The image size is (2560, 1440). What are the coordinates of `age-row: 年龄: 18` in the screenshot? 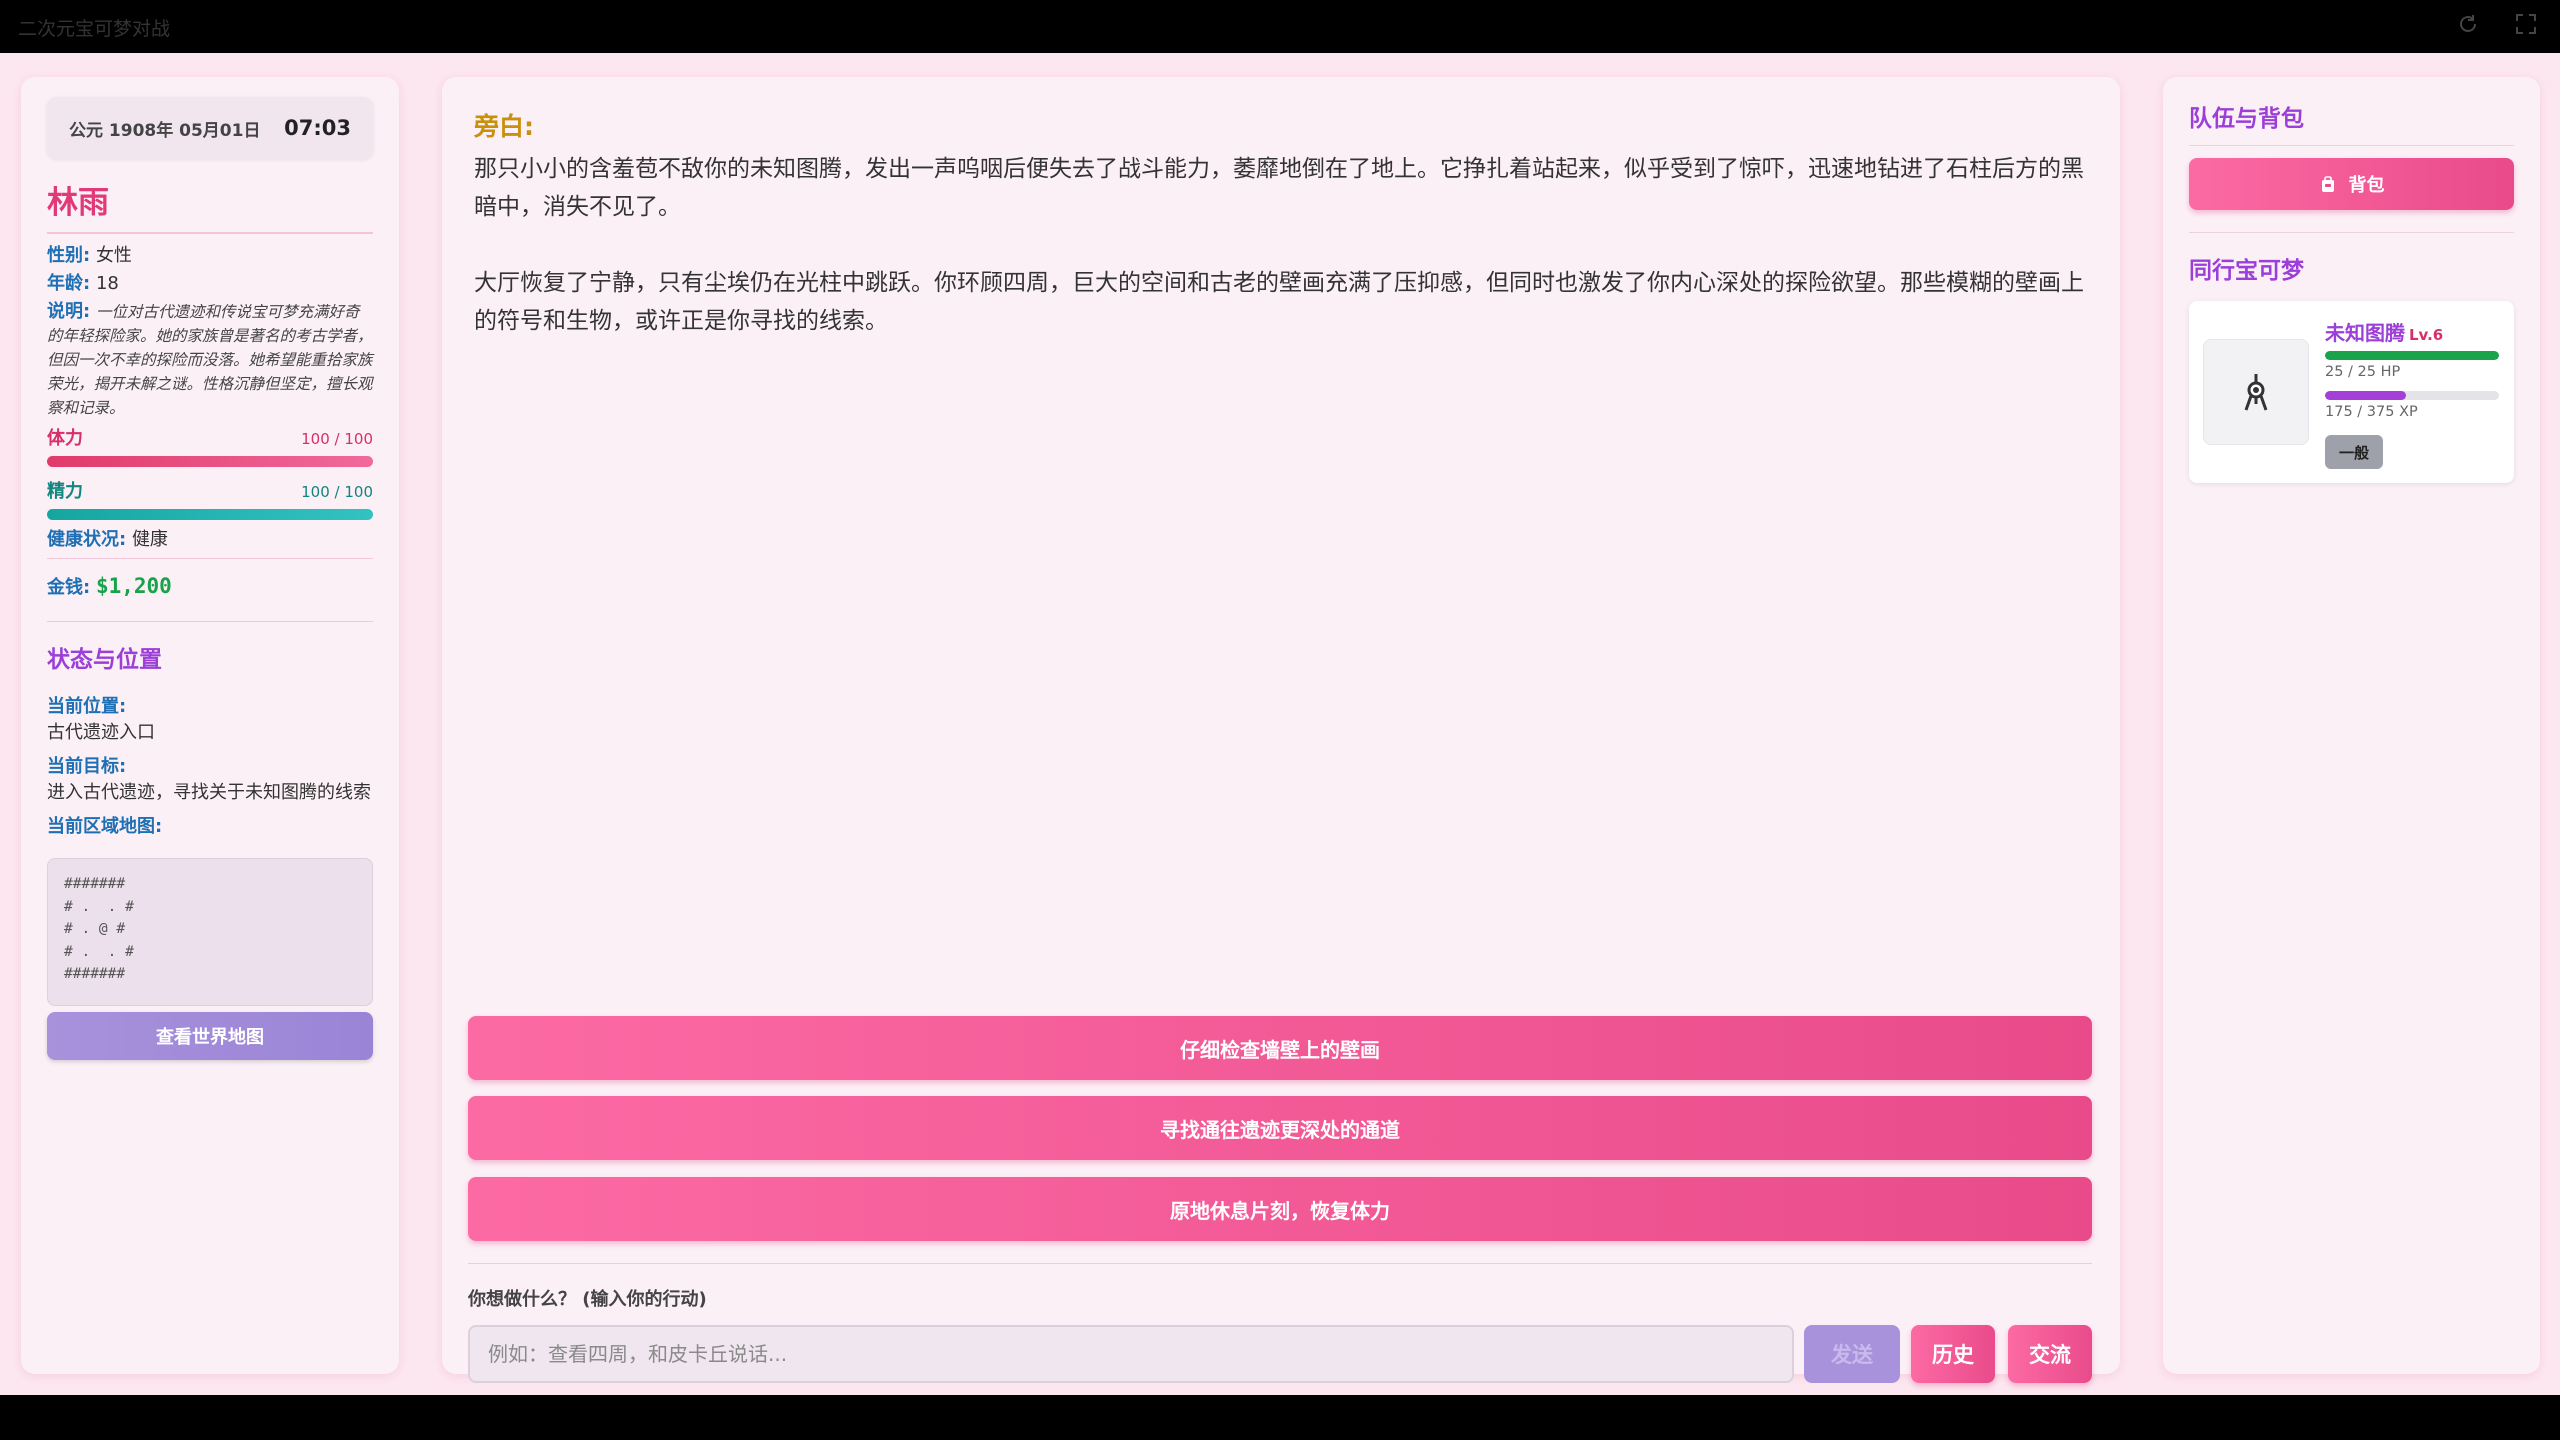 It's located at (210, 284).